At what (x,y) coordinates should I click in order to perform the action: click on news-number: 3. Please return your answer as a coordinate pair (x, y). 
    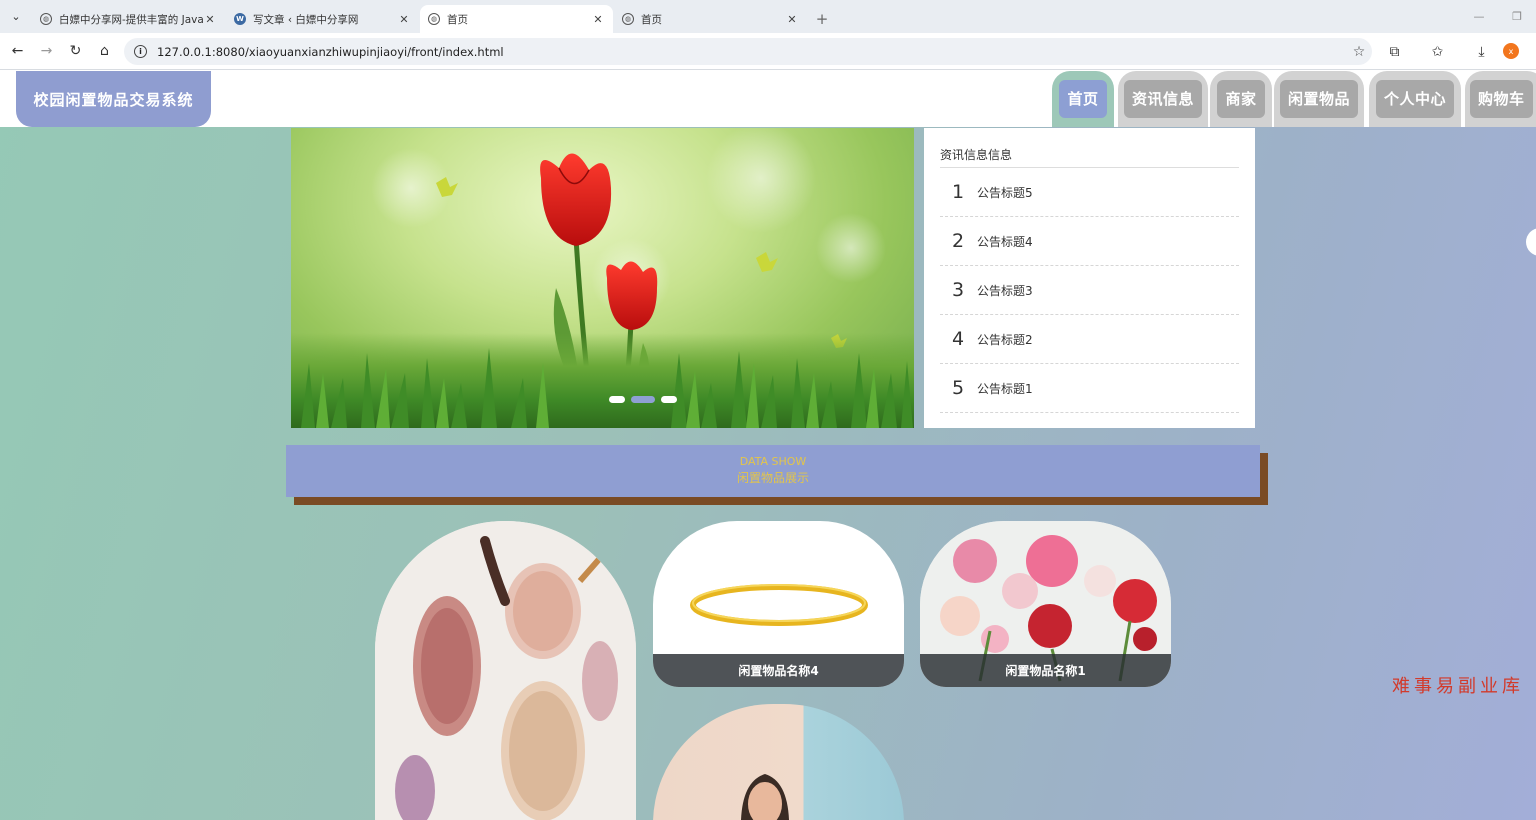
    Looking at the image, I should click on (958, 290).